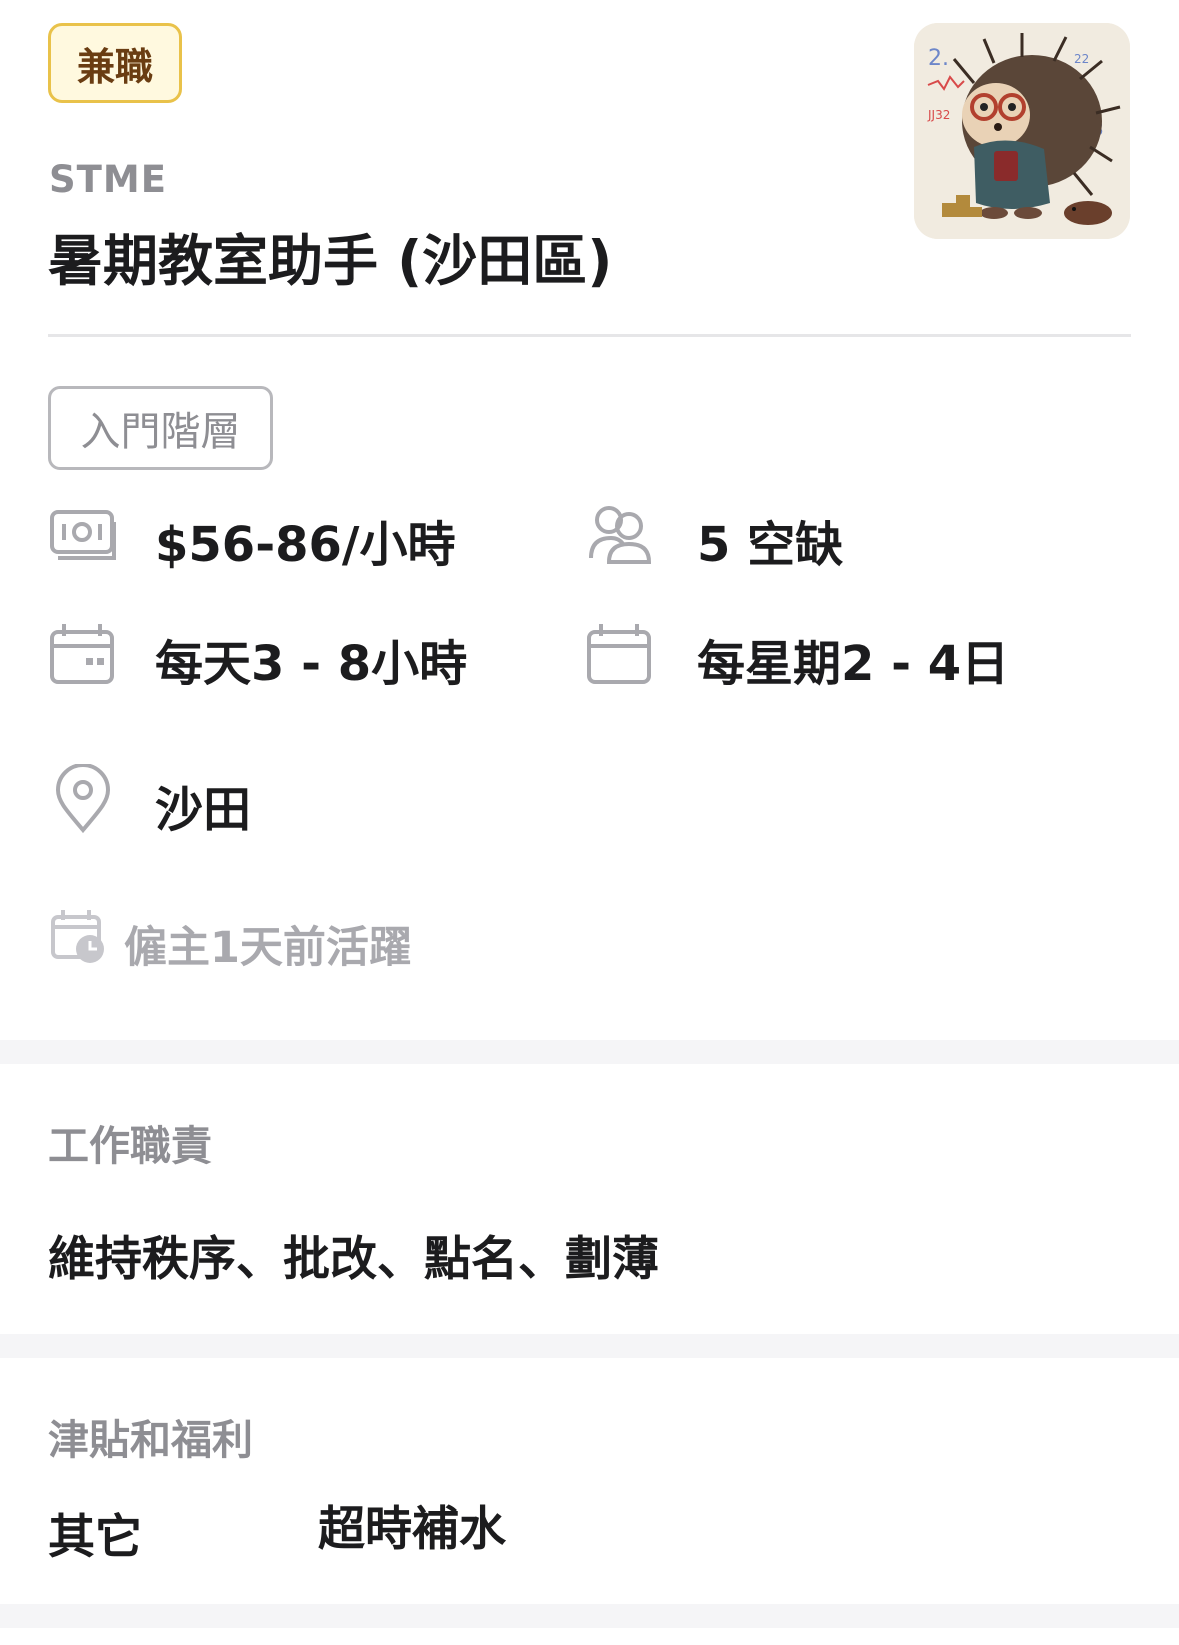 The width and height of the screenshot is (1179, 1645). Describe the element at coordinates (938, 115) in the screenshot. I see `svg-text: JJ32` at that location.